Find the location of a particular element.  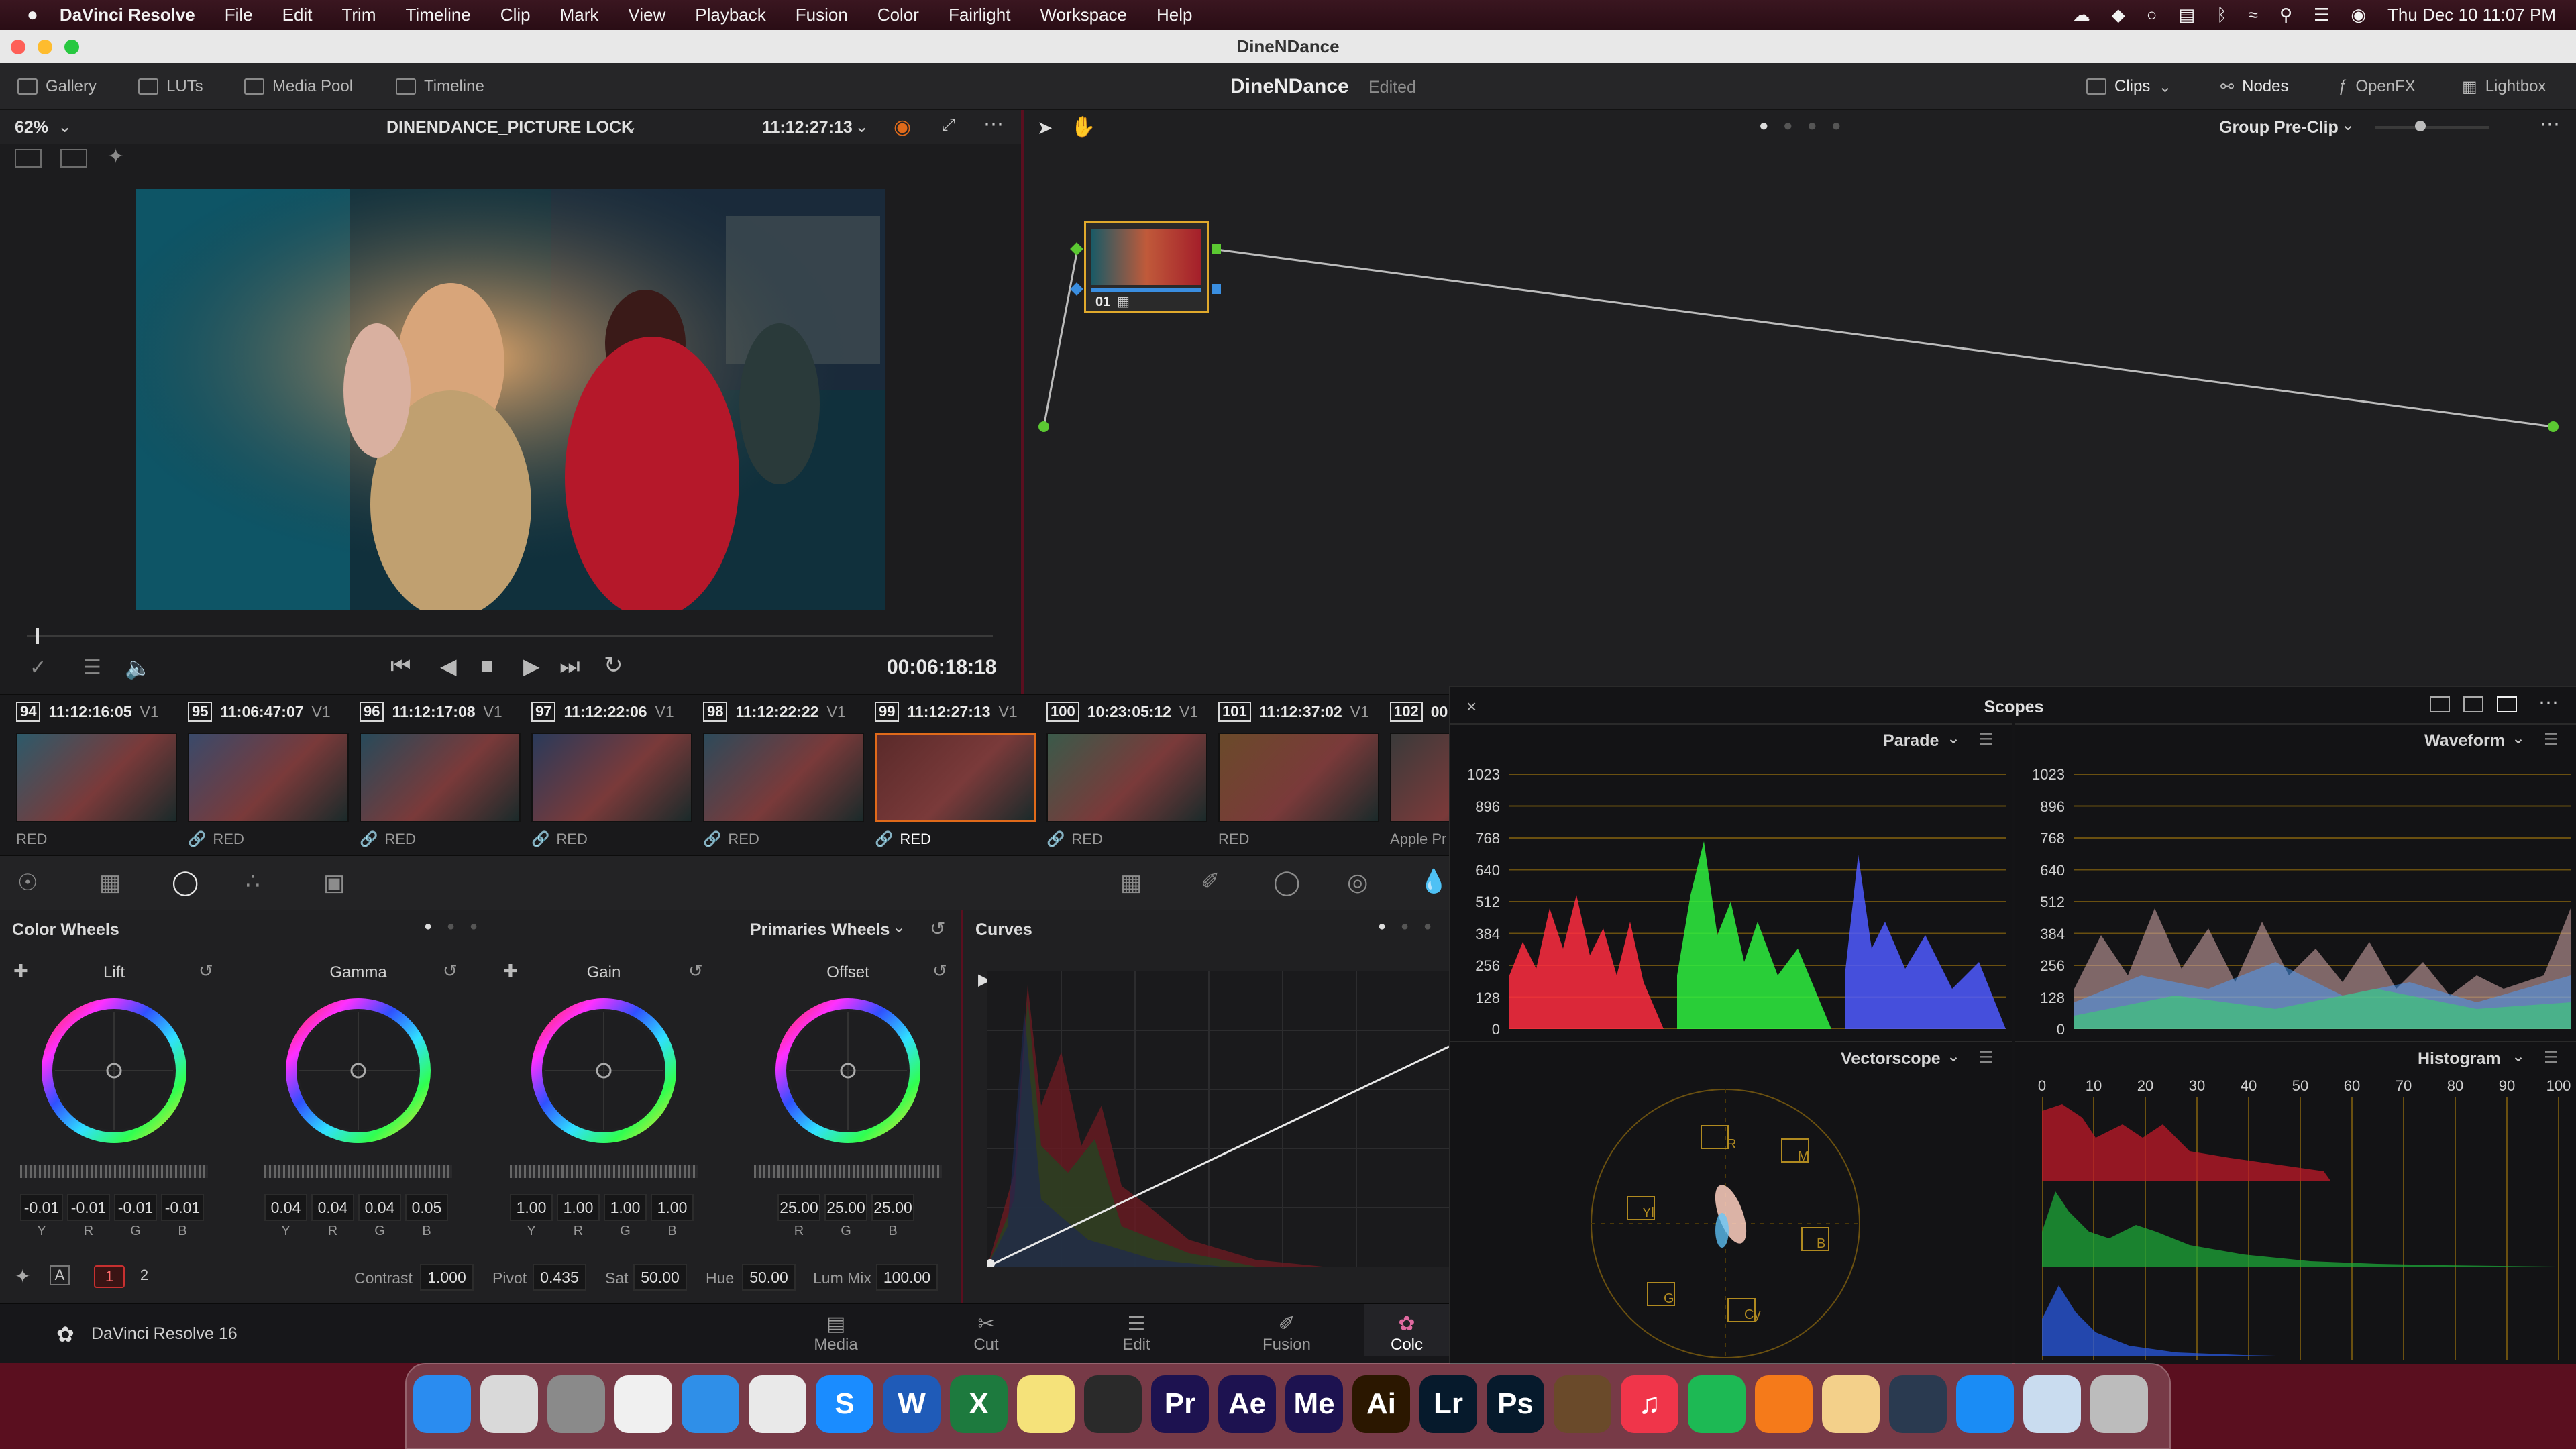

gallery-button: Gallery is located at coordinates (57, 86).